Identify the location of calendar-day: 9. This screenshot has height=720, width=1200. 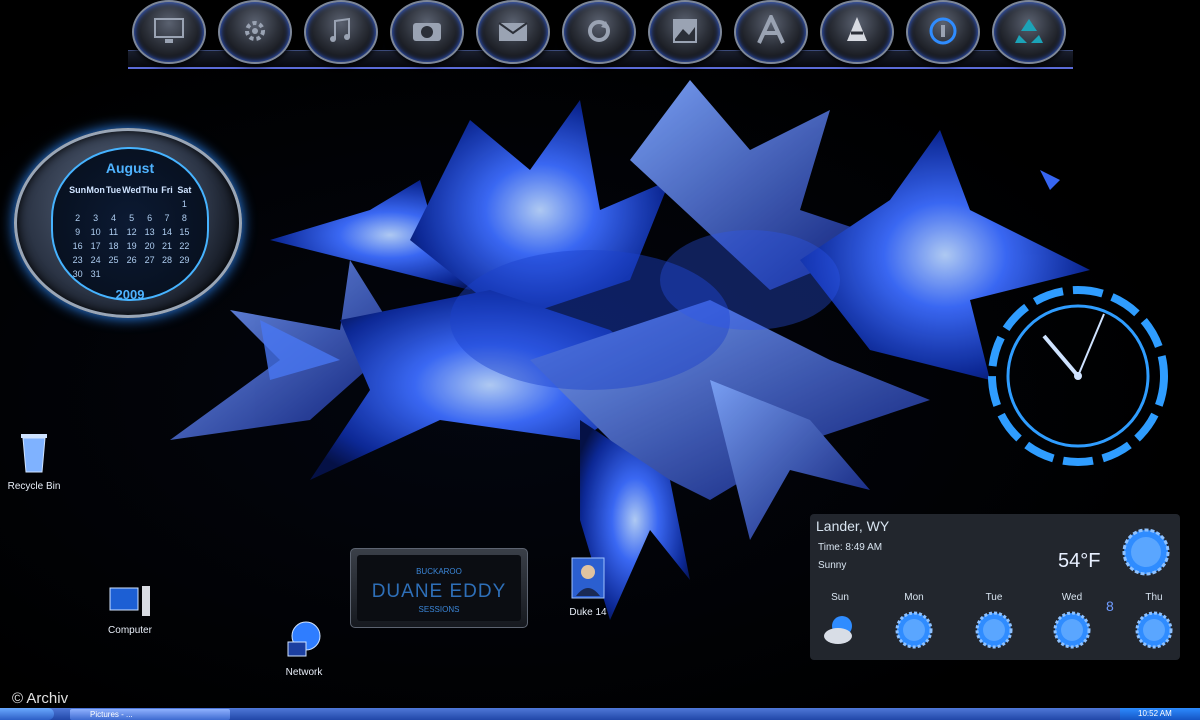
(77, 232).